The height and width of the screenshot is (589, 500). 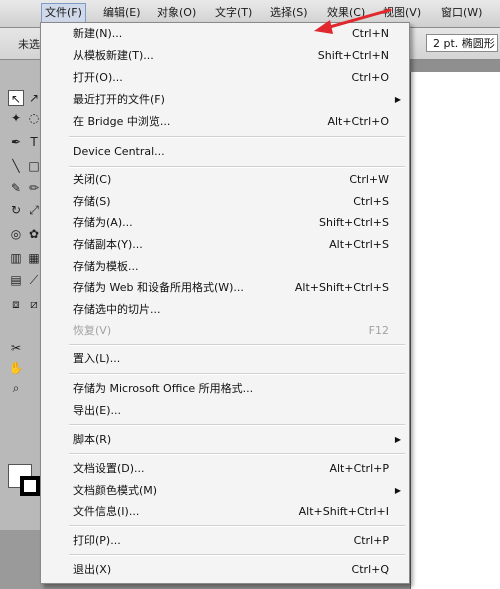 I want to click on warp-icon: ◎, so click(x=16, y=234).